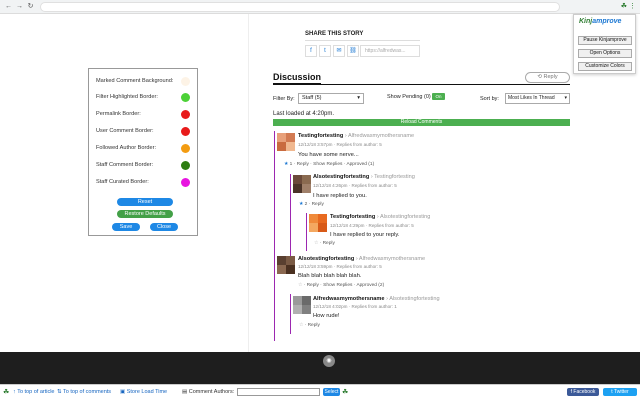 The width and height of the screenshot is (640, 400). Describe the element at coordinates (605, 53) in the screenshot. I see `open-options-button: Open Options` at that location.